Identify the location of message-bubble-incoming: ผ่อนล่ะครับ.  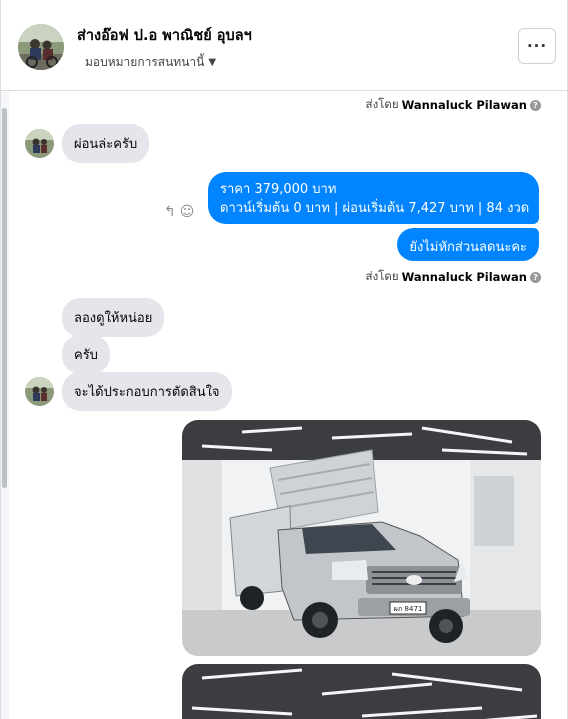
(106, 143).